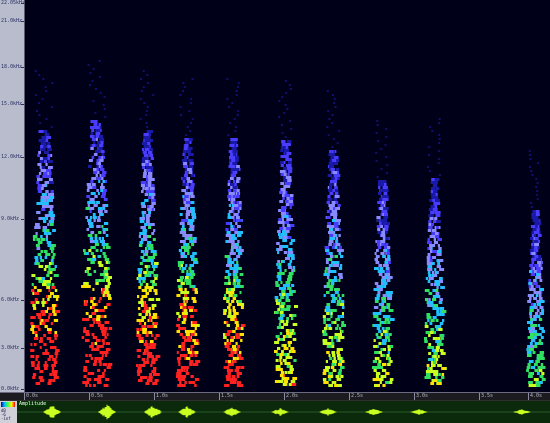 The width and height of the screenshot is (550, 423). Describe the element at coordinates (6, 418) in the screenshot. I see `waveform-row-label: -inf` at that location.